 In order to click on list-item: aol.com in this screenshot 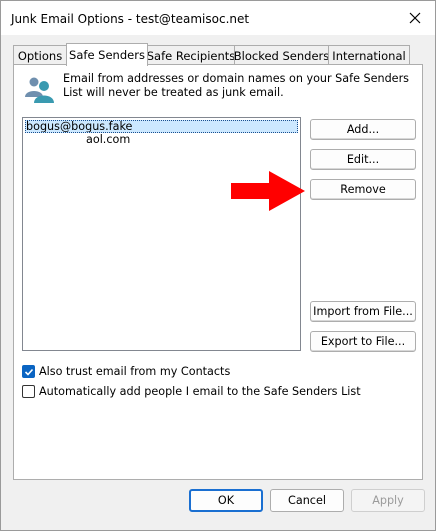, I will do `click(161, 139)`.